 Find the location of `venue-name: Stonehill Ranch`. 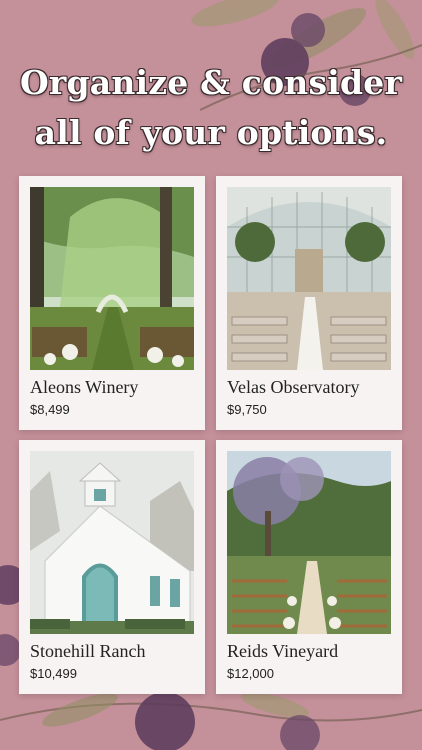

venue-name: Stonehill Ranch is located at coordinates (88, 651).